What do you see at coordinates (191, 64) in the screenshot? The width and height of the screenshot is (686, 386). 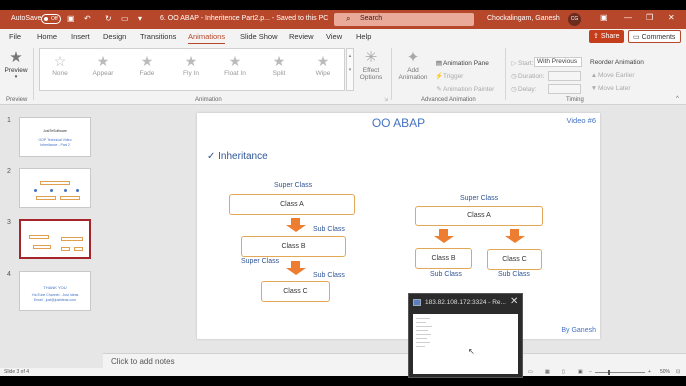 I see `animation-fly-in: ★ Fly In` at bounding box center [191, 64].